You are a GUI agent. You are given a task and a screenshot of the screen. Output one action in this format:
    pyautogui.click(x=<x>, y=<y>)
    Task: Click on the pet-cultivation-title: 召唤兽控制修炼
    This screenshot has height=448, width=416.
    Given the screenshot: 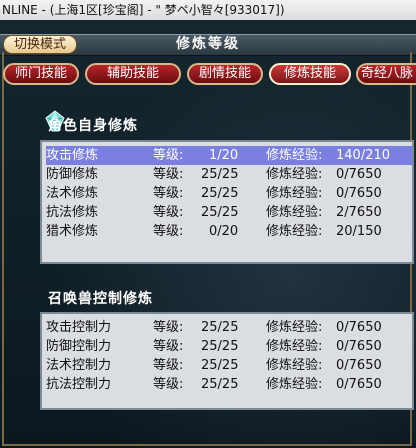 What is the action you would take?
    pyautogui.click(x=100, y=299)
    